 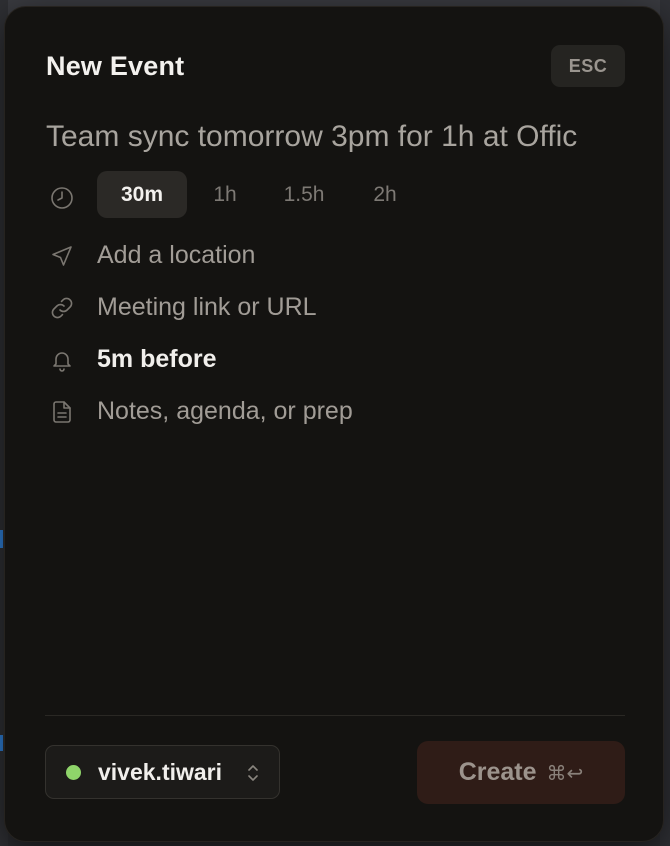 I want to click on account-switcher: vivek.tiwari, so click(x=162, y=772).